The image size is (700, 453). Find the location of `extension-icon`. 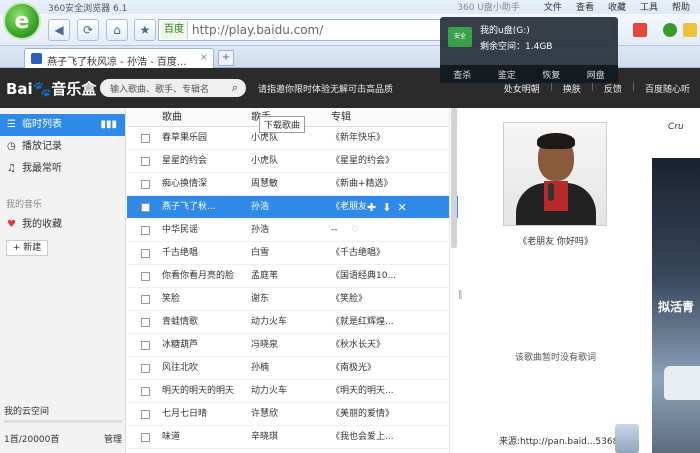

extension-icon is located at coordinates (690, 30).